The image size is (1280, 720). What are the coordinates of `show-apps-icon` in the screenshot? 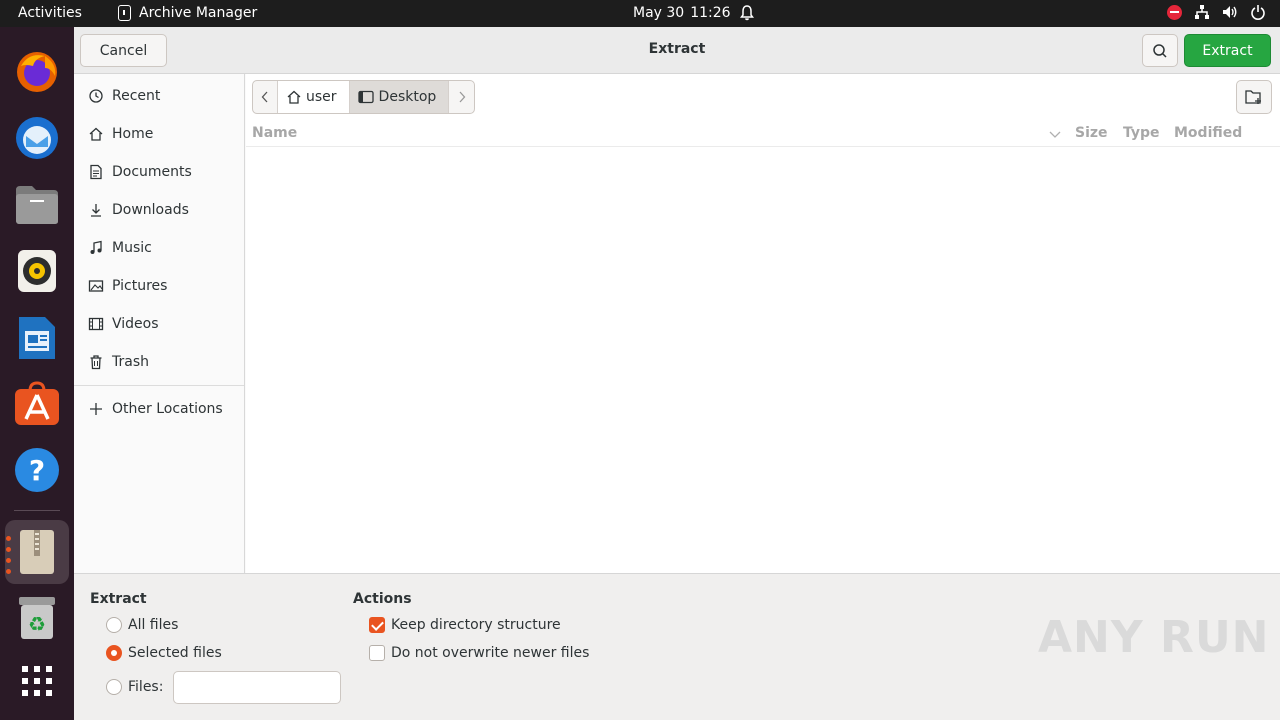 It's located at (37, 681).